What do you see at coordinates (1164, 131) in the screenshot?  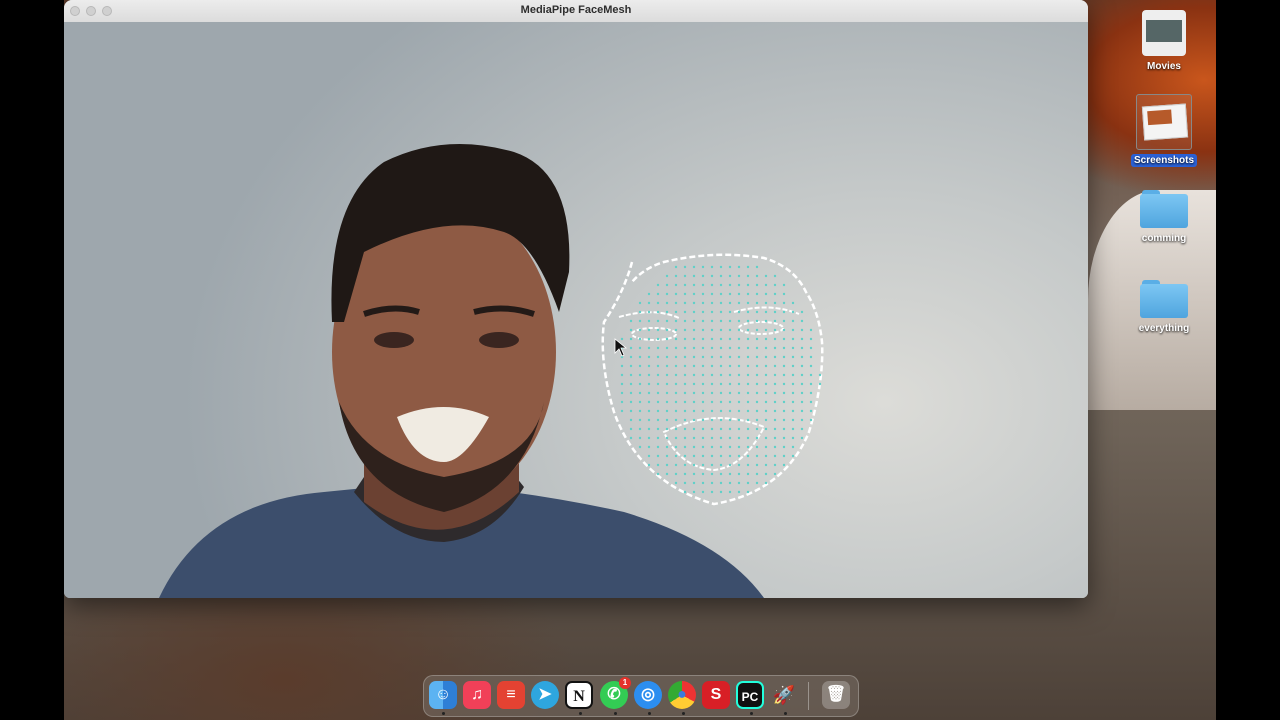 I see `desktop-icon-screenshots: Screenshots` at bounding box center [1164, 131].